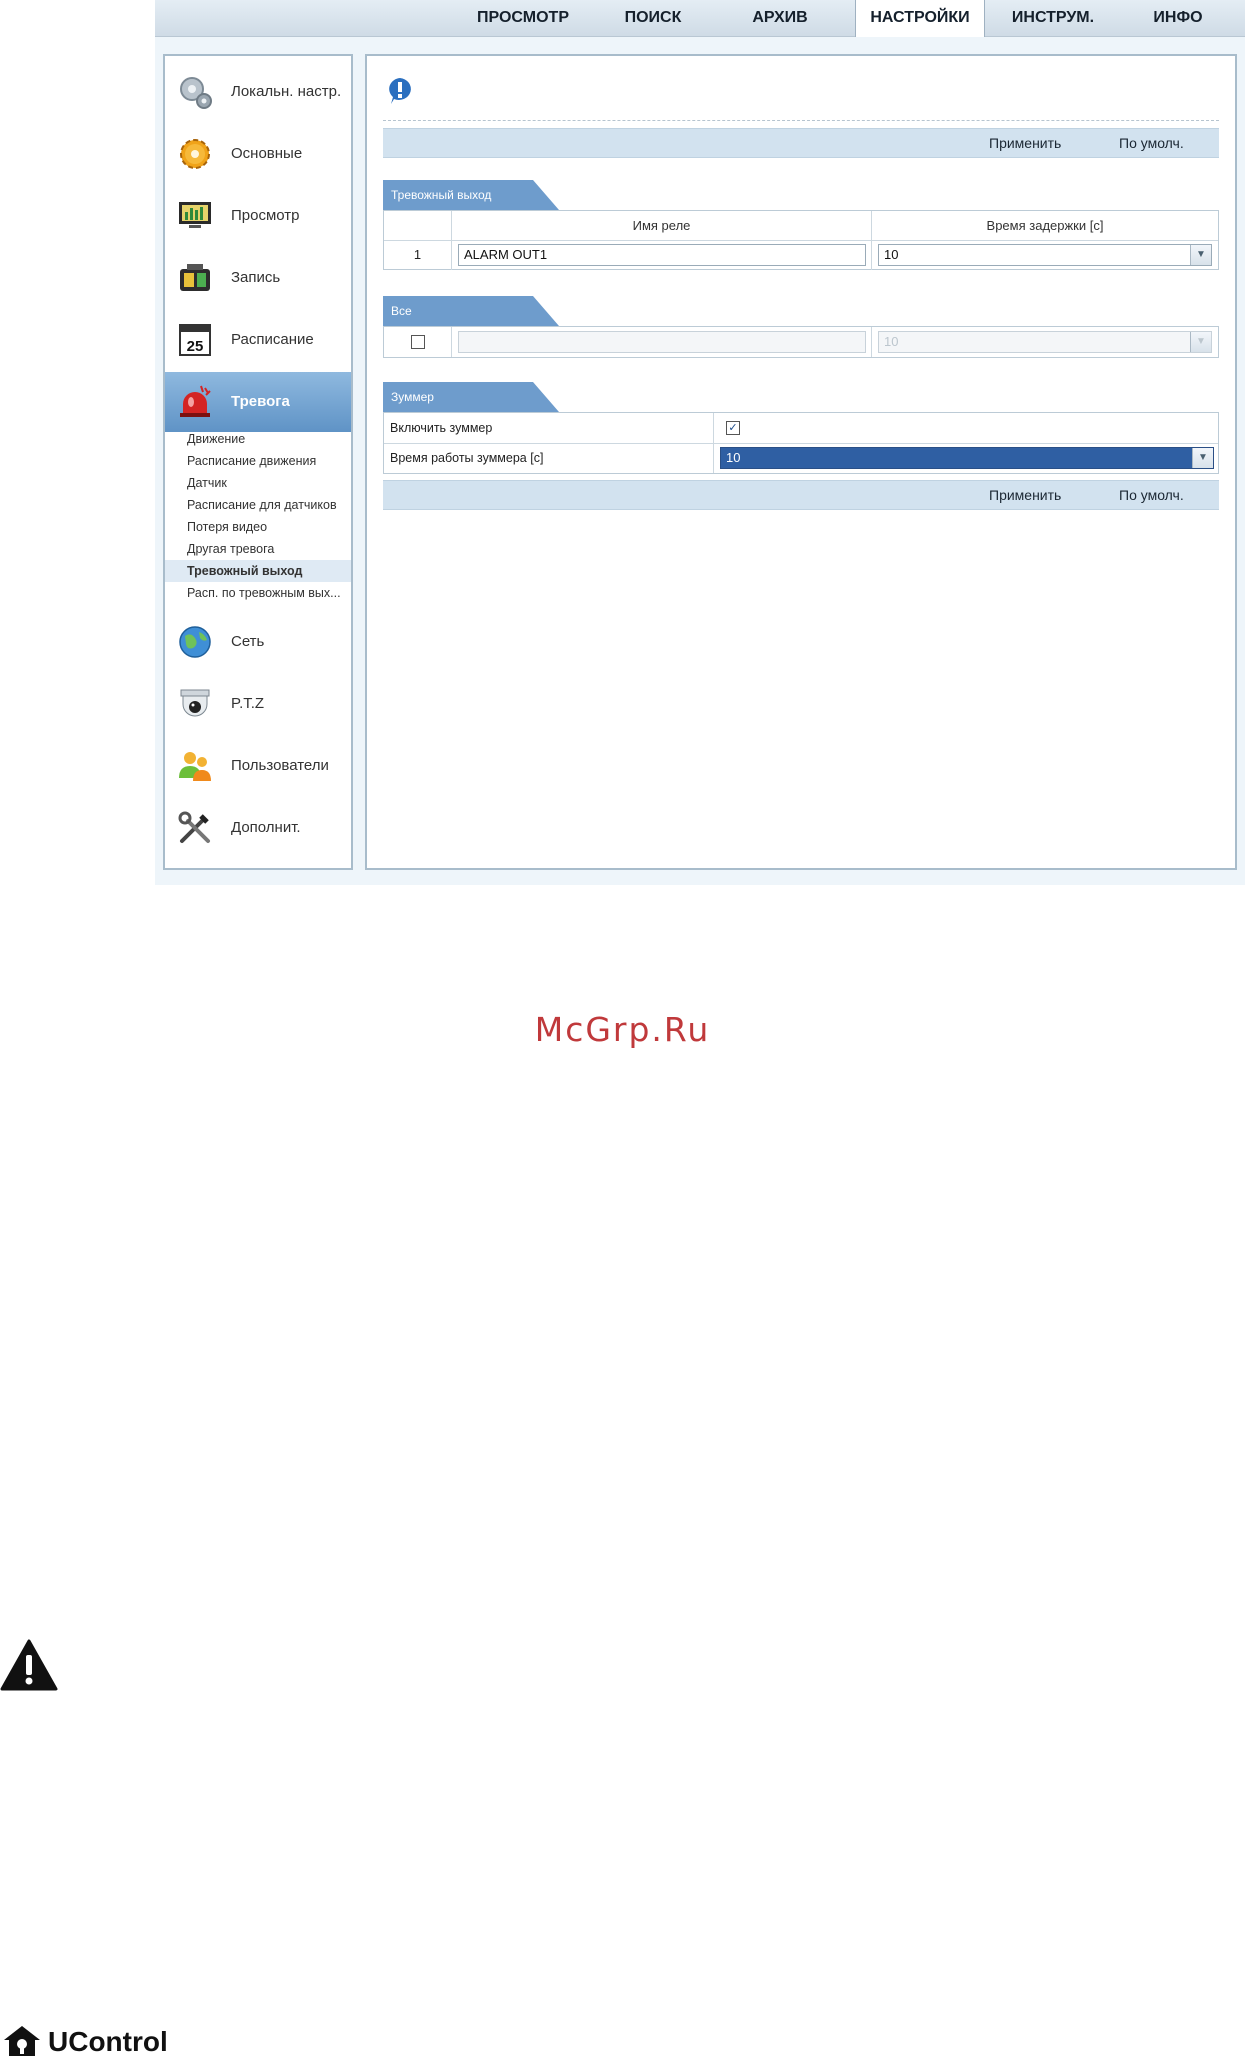 This screenshot has width=1245, height=2061. Describe the element at coordinates (418, 225) in the screenshot. I see `col-header-num` at that location.